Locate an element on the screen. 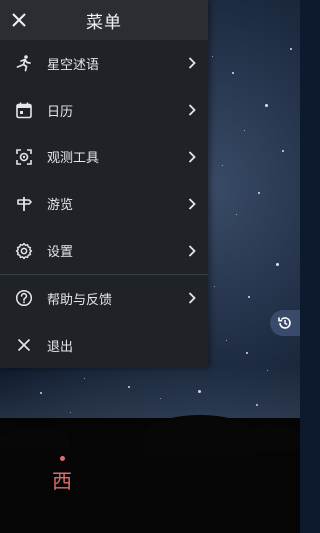 The width and height of the screenshot is (320, 533). menu-item-label: 设置 is located at coordinates (60, 253).